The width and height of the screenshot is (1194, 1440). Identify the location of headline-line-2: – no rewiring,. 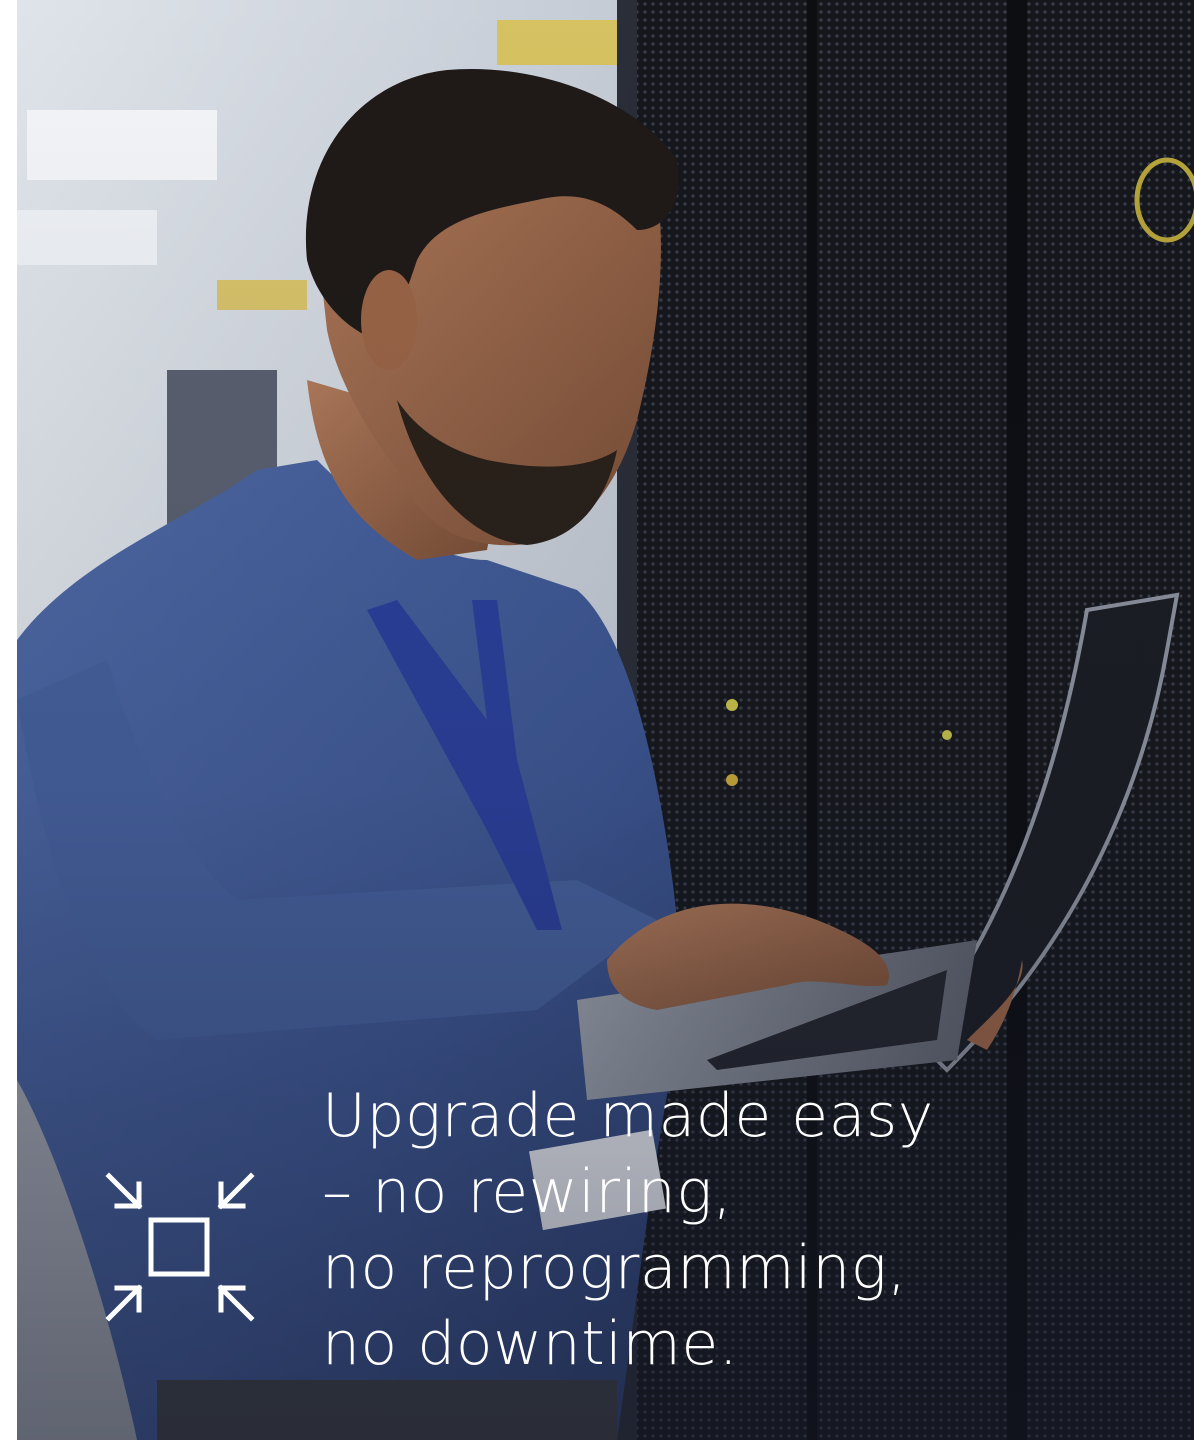
(527, 1192).